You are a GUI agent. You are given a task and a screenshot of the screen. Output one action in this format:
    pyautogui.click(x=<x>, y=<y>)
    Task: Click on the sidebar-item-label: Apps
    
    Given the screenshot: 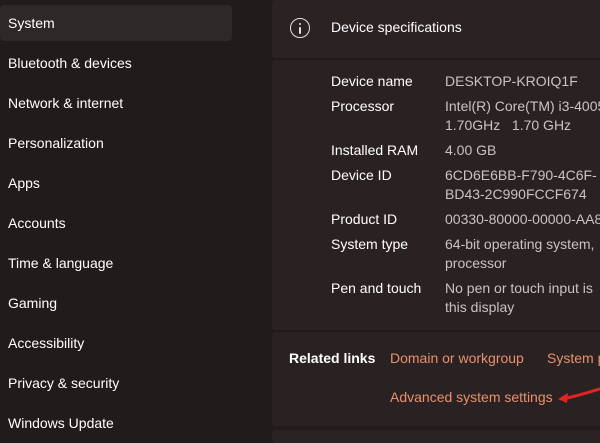 What is the action you would take?
    pyautogui.click(x=24, y=183)
    